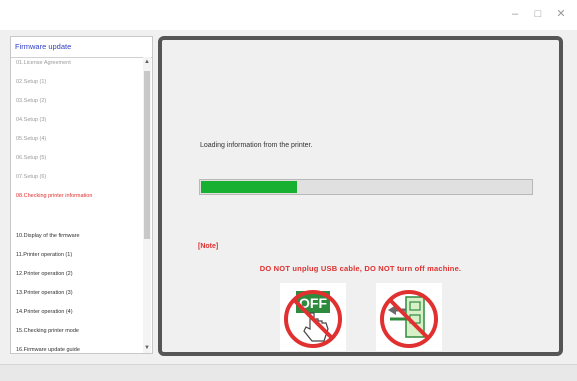 The width and height of the screenshot is (577, 381). Describe the element at coordinates (561, 14) in the screenshot. I see `close-button: ✕` at that location.